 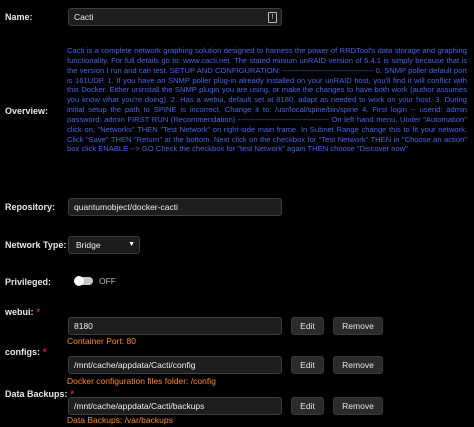 What do you see at coordinates (28, 282) in the screenshot?
I see `privileged-label: Privileged:` at bounding box center [28, 282].